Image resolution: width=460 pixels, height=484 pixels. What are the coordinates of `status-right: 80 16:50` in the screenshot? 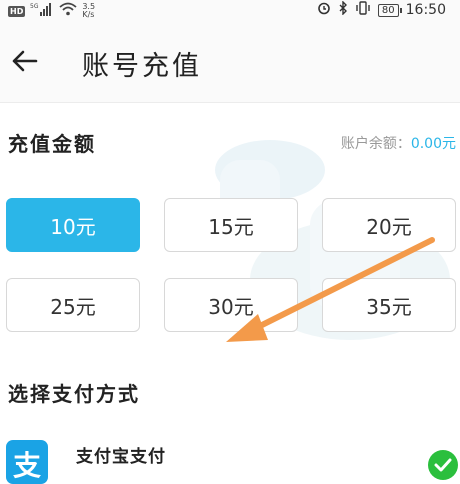 It's located at (381, 9).